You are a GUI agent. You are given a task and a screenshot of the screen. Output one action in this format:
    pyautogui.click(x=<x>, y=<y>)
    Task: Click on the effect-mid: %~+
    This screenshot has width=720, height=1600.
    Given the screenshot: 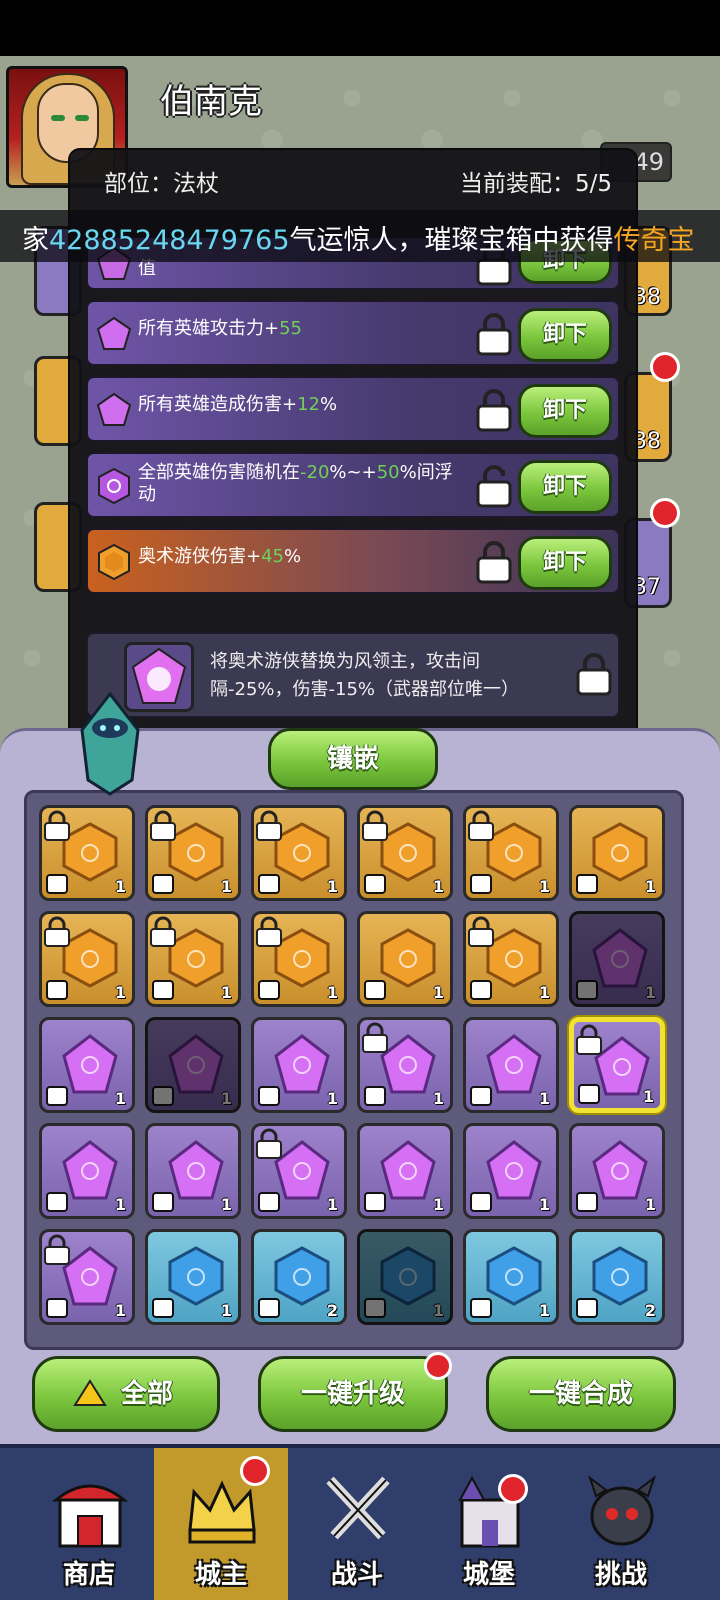 What is the action you would take?
    pyautogui.click(x=353, y=472)
    